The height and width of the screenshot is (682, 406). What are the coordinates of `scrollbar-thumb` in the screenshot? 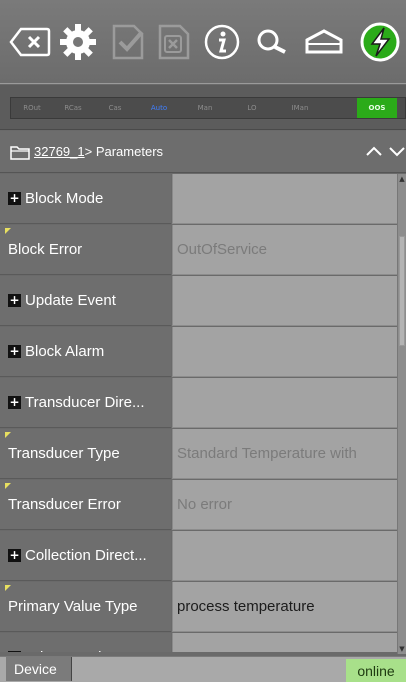 It's located at (402, 291).